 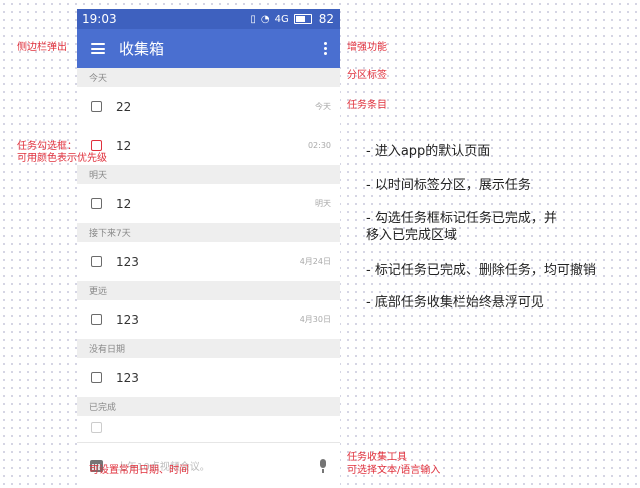 What do you see at coordinates (319, 145) in the screenshot?
I see `task-date: 02:30` at bounding box center [319, 145].